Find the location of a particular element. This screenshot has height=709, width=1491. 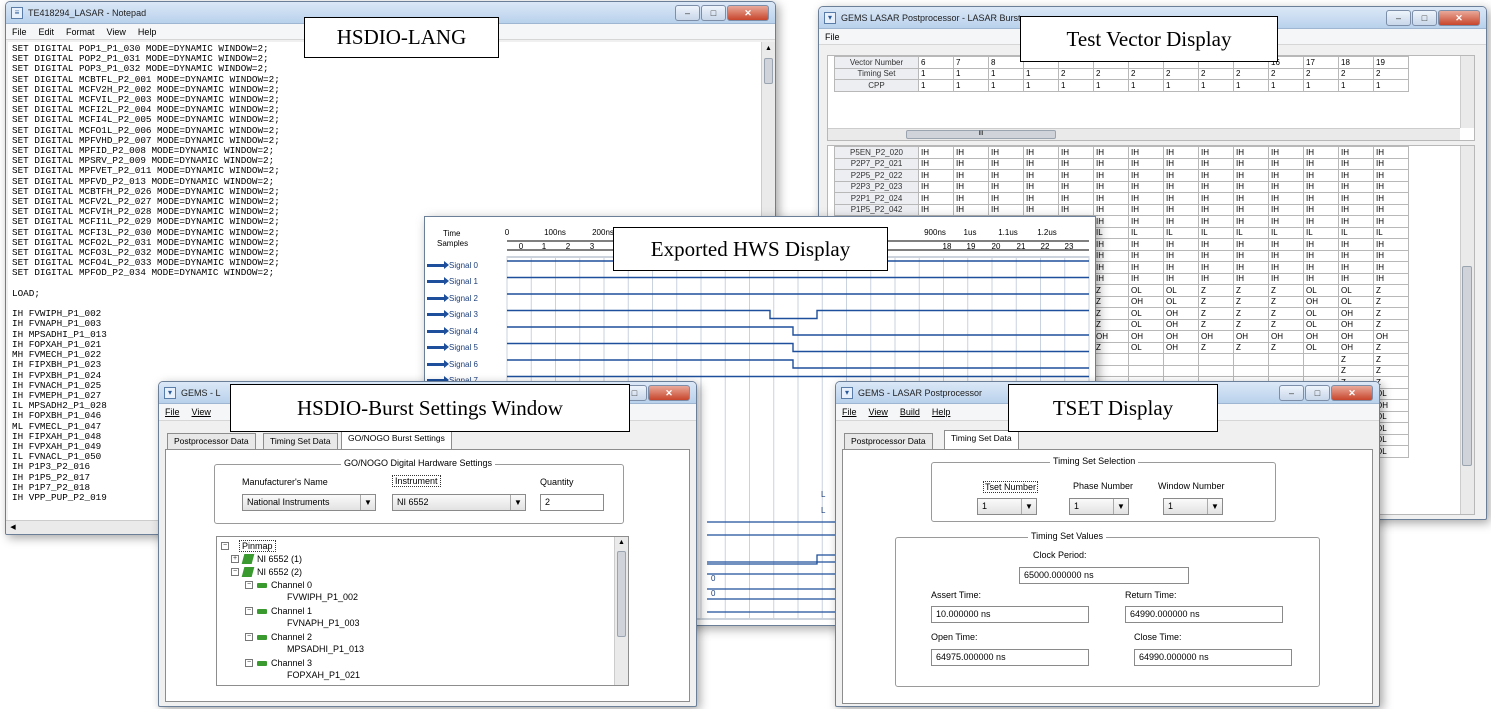

open-time-field: 64975.000000 ns is located at coordinates (1010, 657).